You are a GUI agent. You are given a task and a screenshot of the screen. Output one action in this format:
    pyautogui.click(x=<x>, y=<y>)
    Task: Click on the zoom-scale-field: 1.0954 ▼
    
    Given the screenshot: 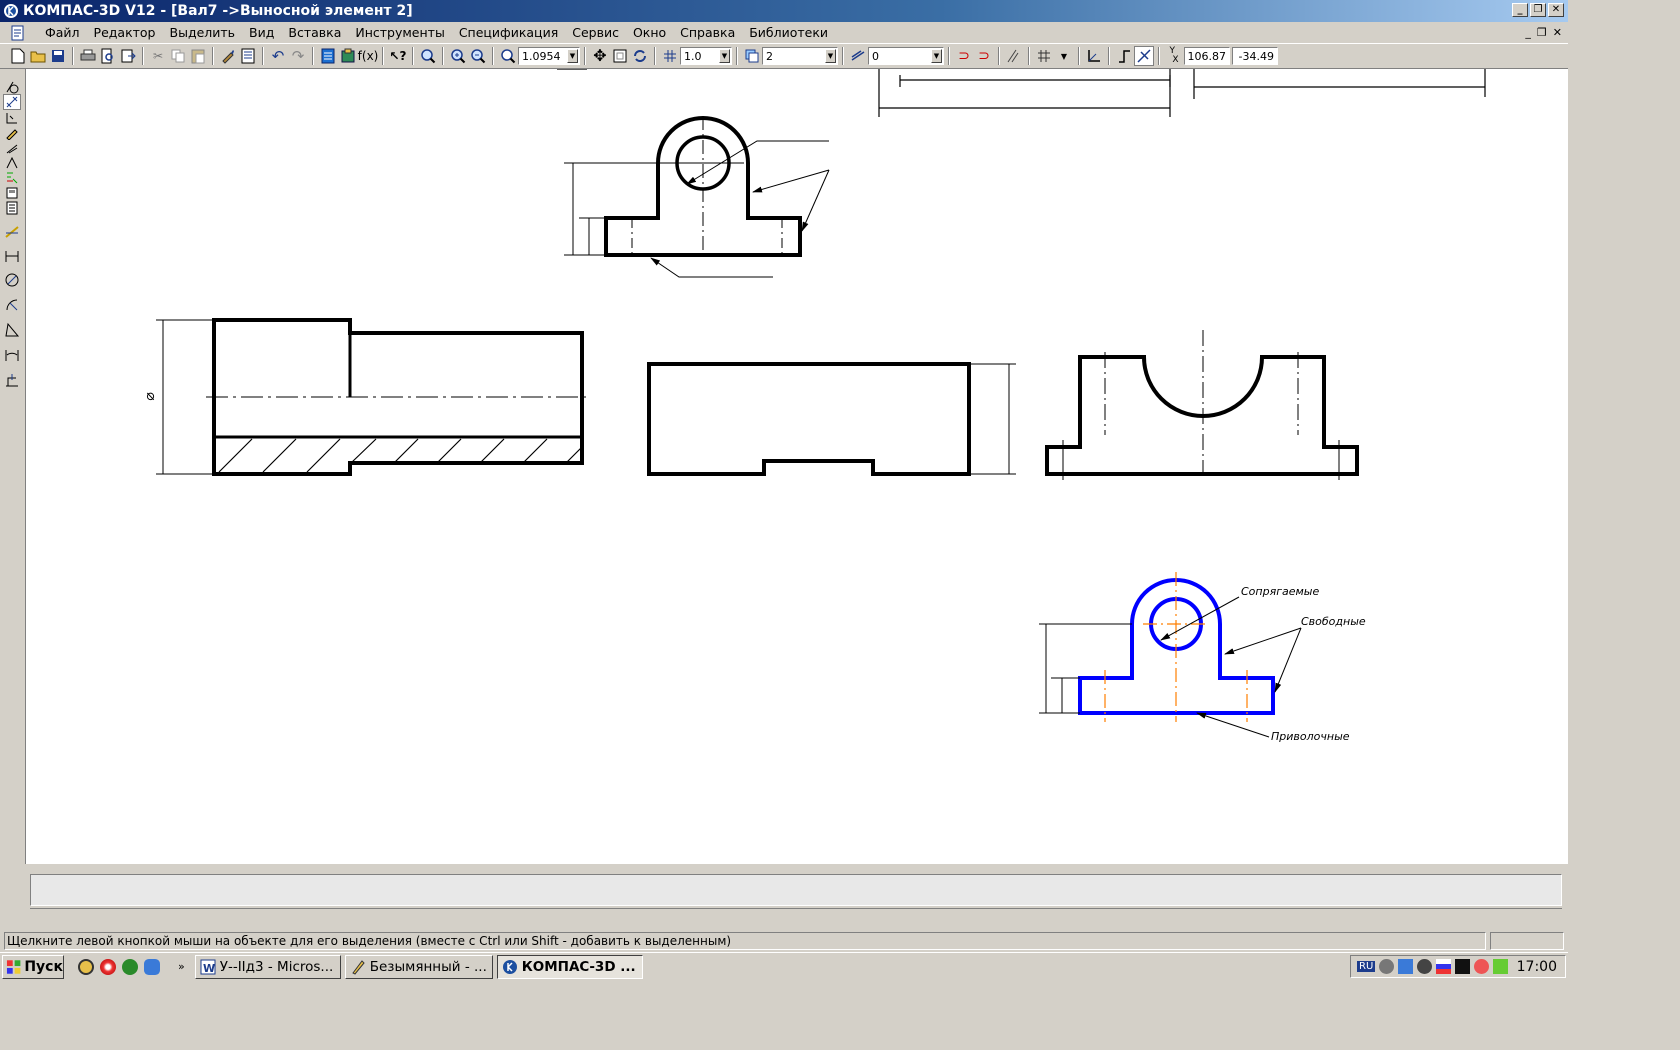 What is the action you would take?
    pyautogui.click(x=549, y=56)
    